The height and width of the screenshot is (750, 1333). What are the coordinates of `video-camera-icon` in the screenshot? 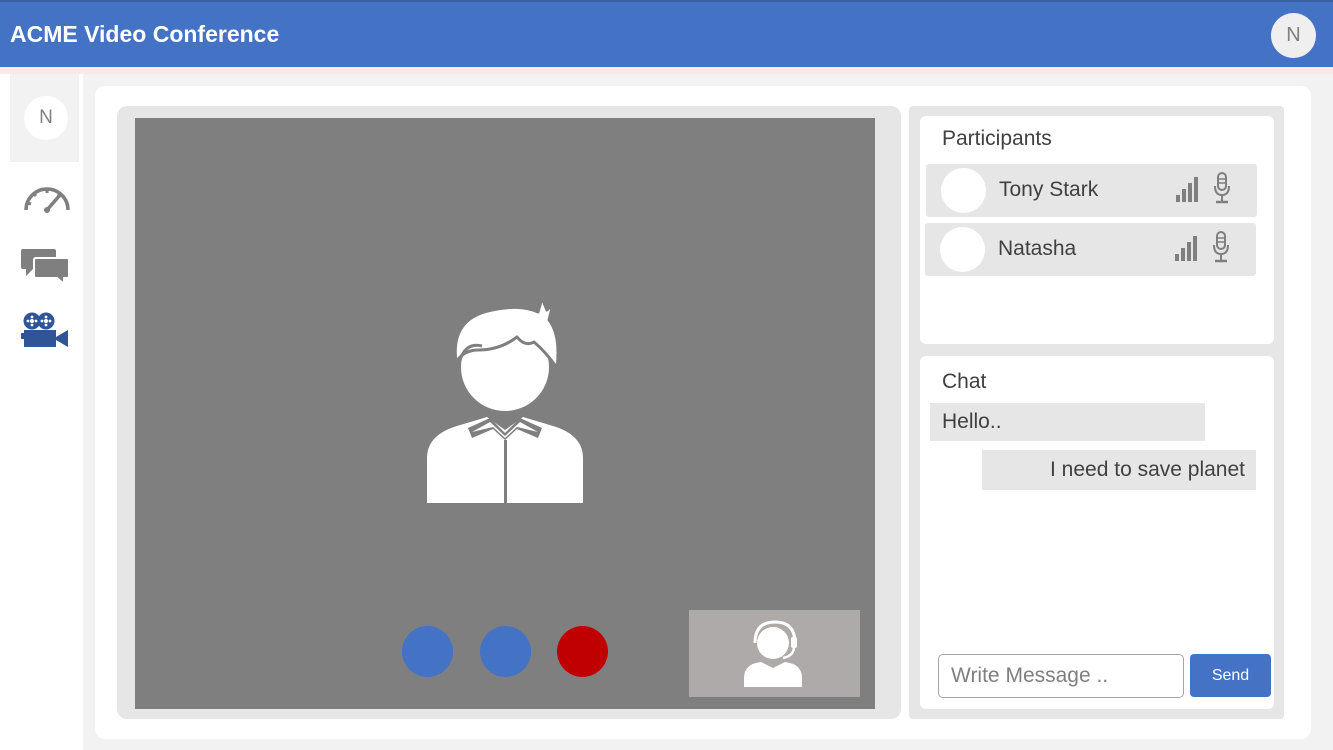 It's located at (46, 331).